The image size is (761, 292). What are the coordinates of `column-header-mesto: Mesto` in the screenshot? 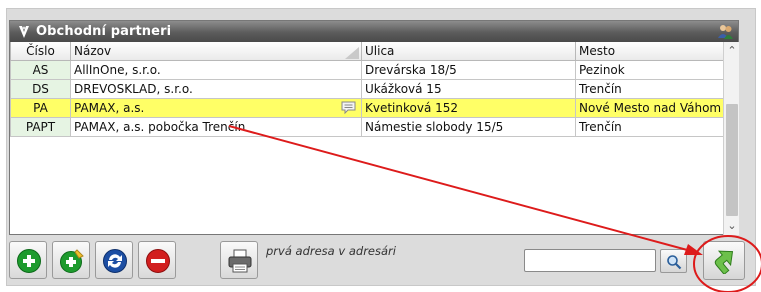 It's located at (649, 51).